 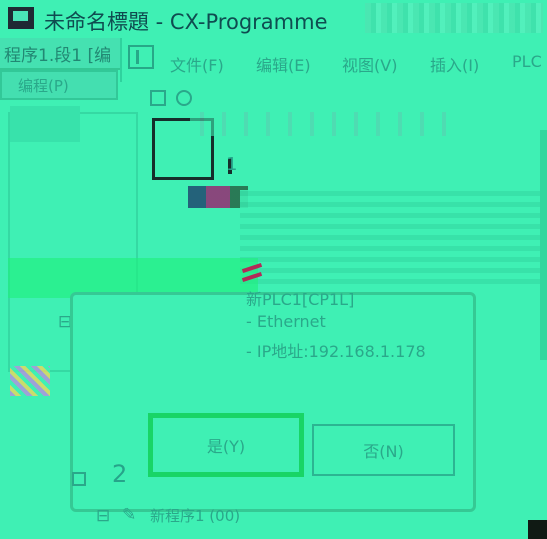 I want to click on dialog-info-ip: - IP地址:192.168.1.178, so click(x=336, y=351).